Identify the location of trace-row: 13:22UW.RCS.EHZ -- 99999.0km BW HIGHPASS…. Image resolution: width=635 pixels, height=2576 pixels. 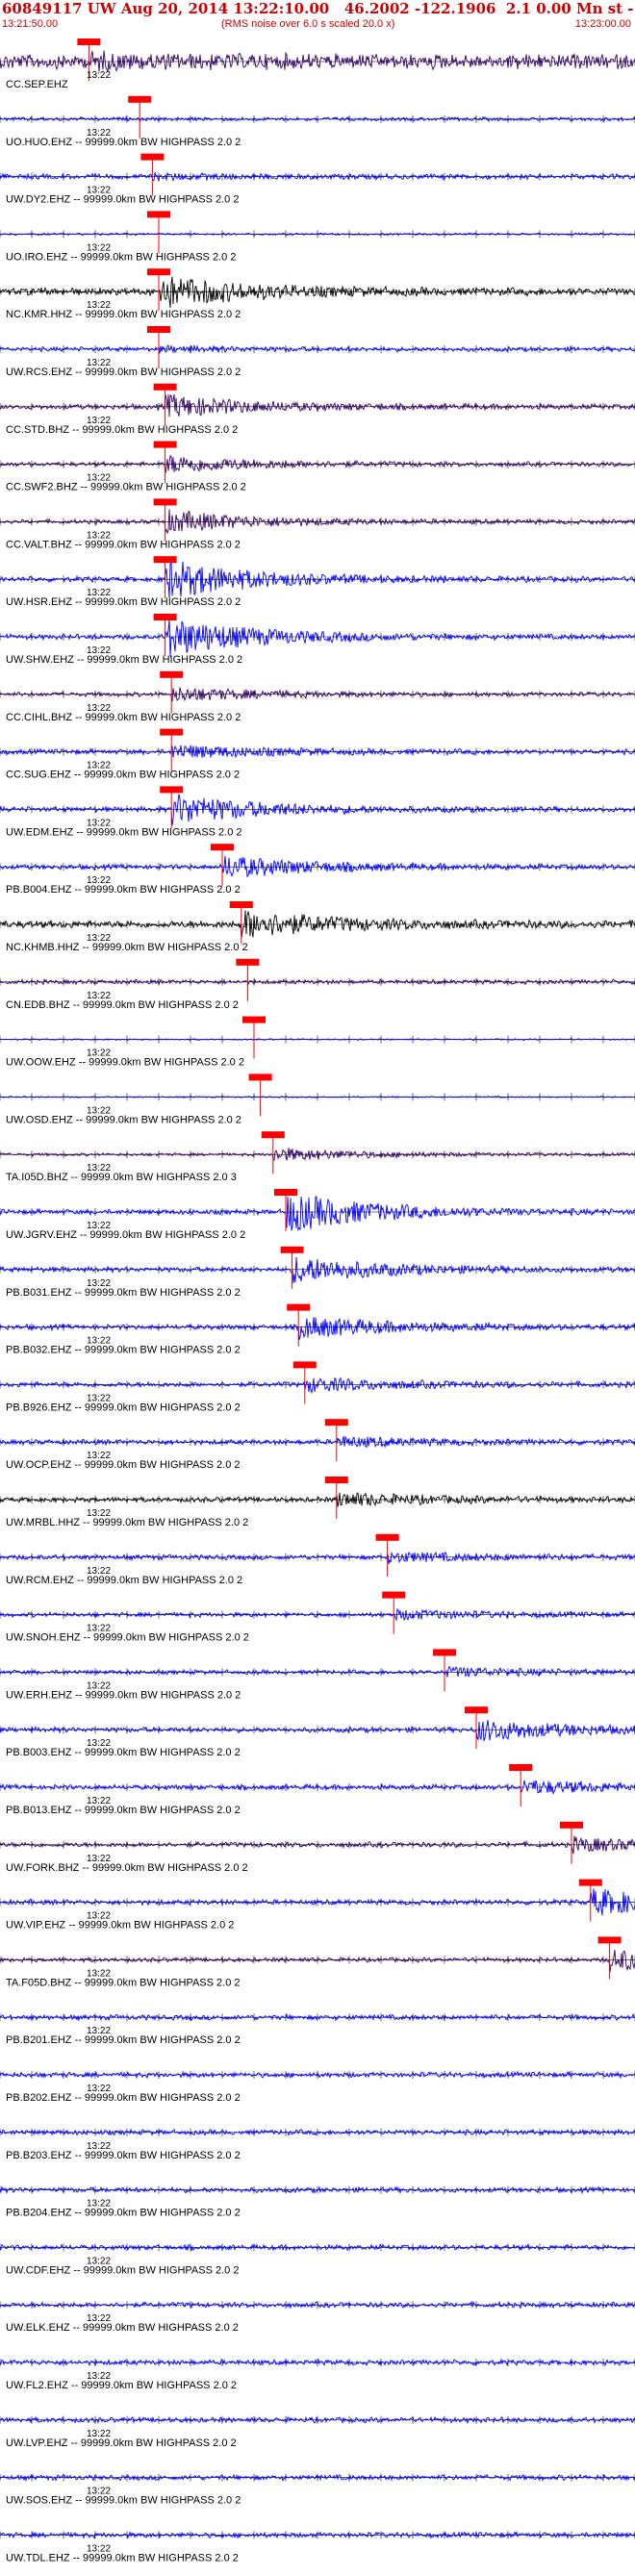
(317, 352).